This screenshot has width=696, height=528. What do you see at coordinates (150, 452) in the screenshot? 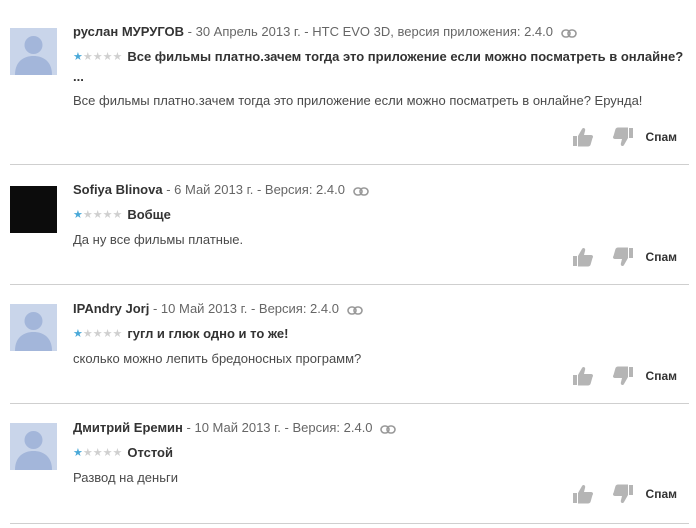
I see `review-title: Отстой` at bounding box center [150, 452].